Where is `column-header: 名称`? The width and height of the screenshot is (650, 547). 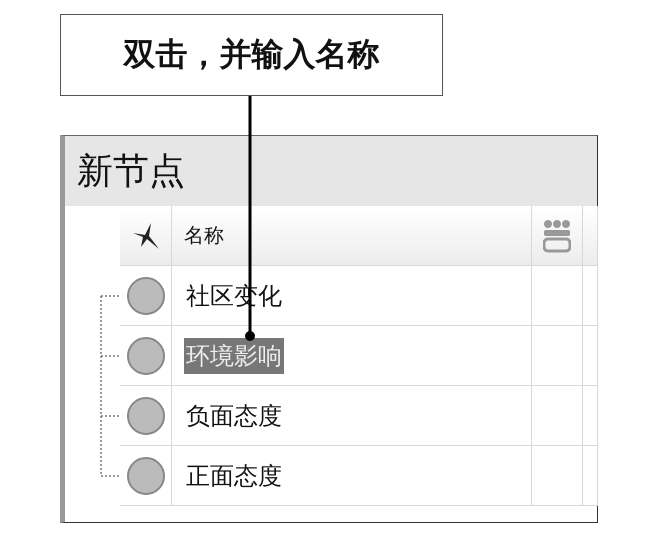
column-header: 名称 is located at coordinates (204, 235).